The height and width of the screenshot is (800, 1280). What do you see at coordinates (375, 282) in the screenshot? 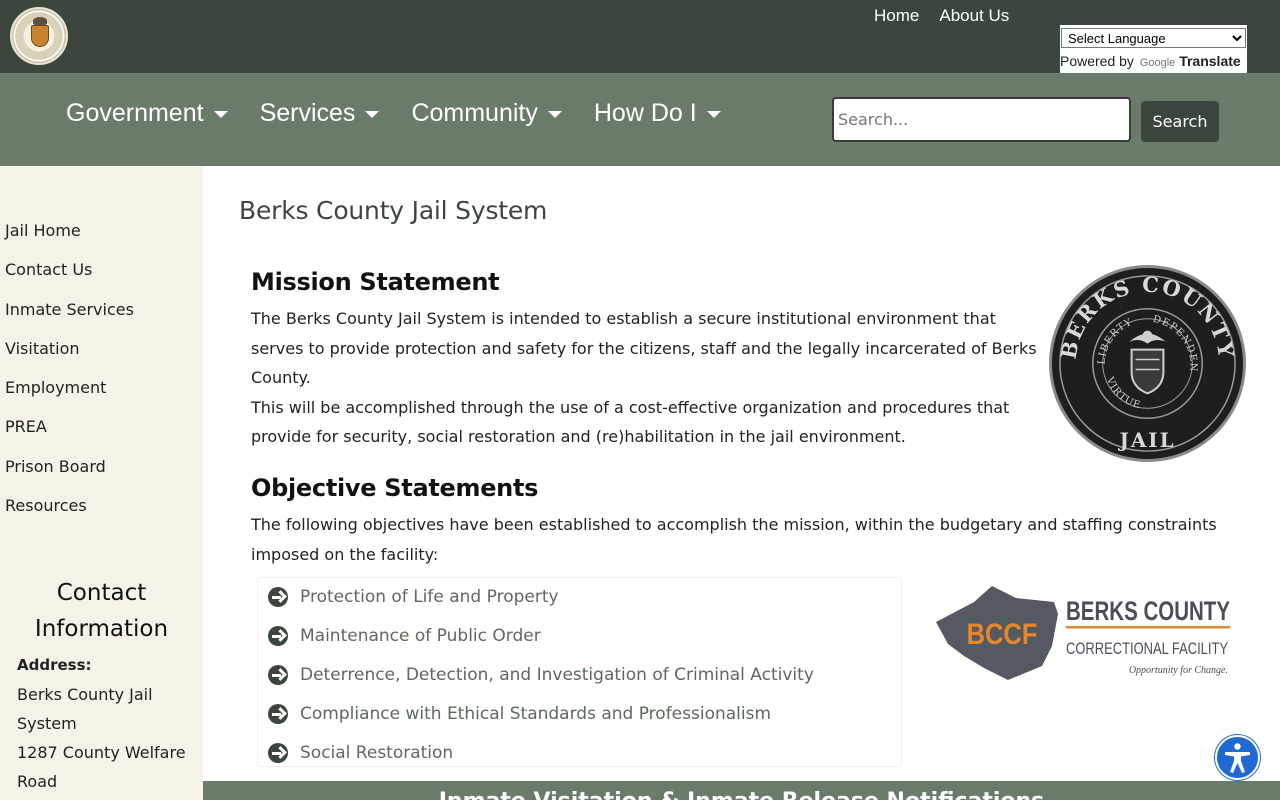
I see `mission-heading: Mission Statement` at bounding box center [375, 282].